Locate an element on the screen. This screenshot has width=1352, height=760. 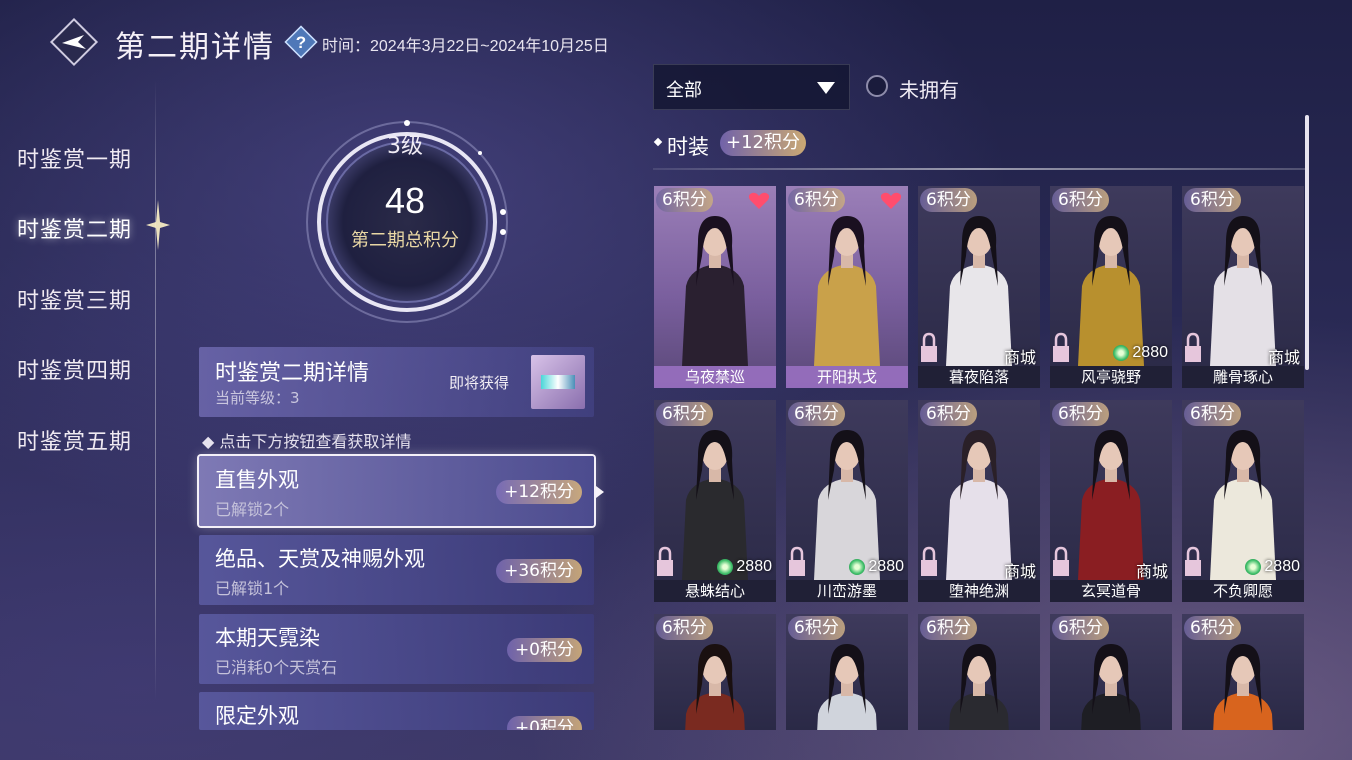
selected-arrow-icon is located at coordinates (600, 492).